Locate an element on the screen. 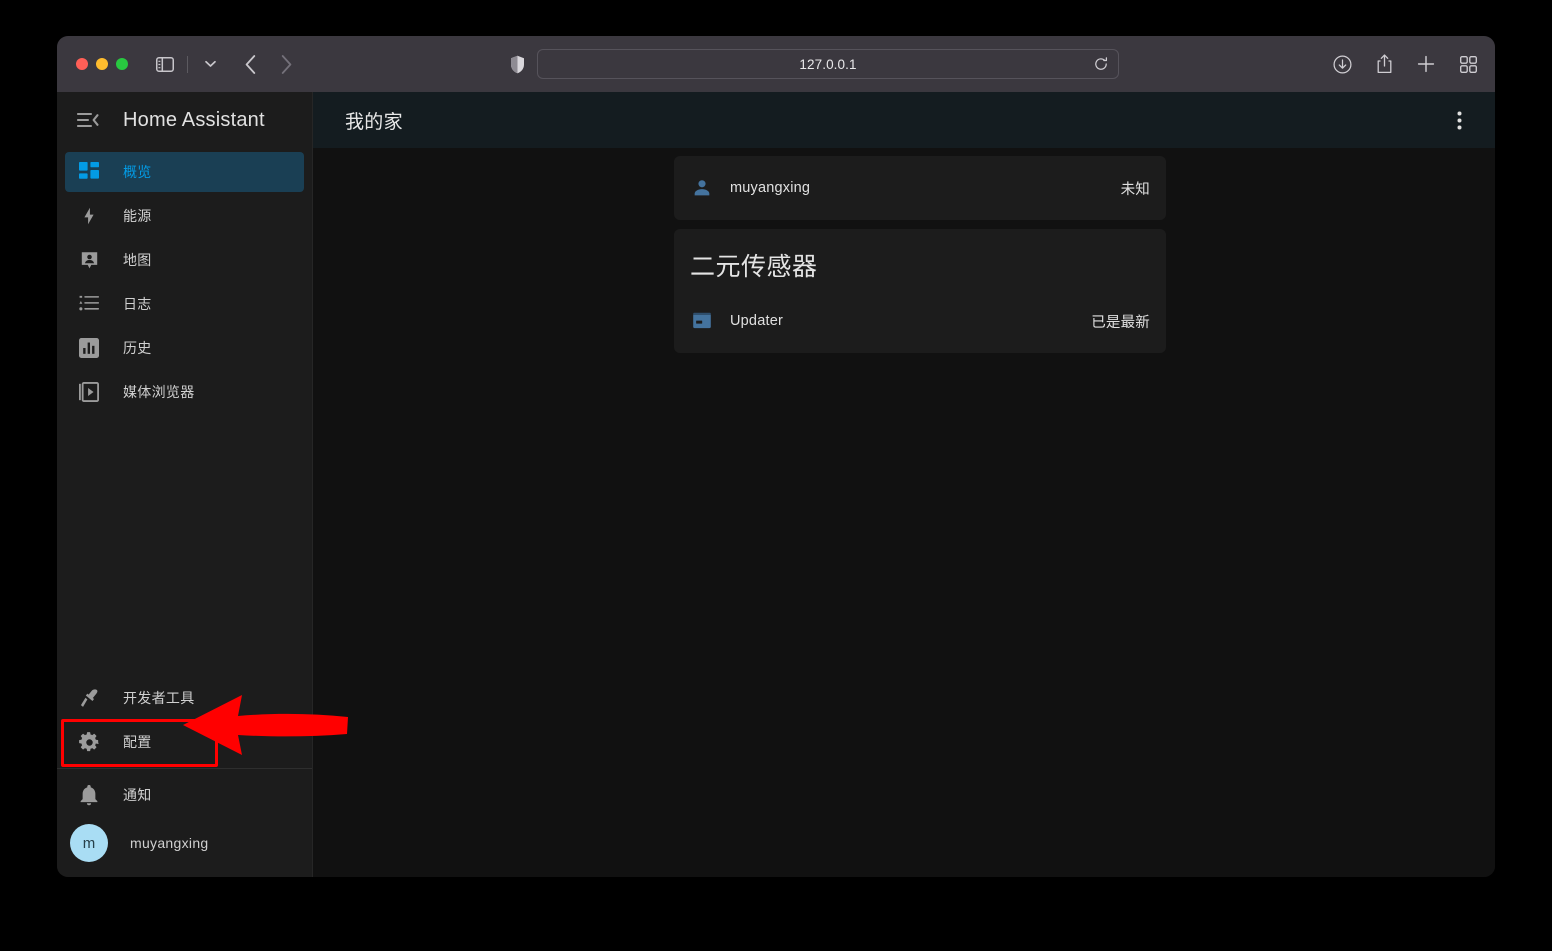 This screenshot has width=1552, height=951. sidebar-navigation: 概览 能源 地图 日志 历史 媒体浏览器 is located at coordinates (184, 282).